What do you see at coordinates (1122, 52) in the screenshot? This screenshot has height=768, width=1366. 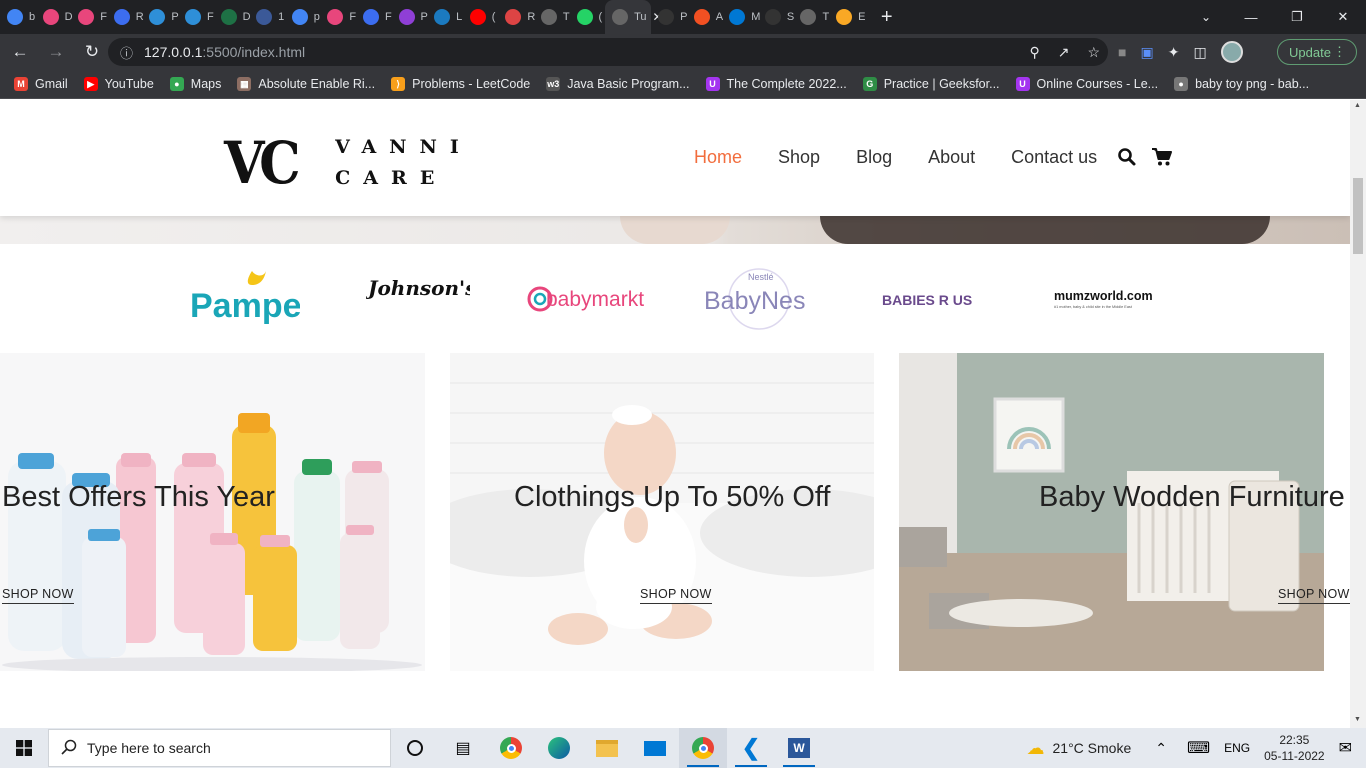 I see `extension-shield-icon: ■` at bounding box center [1122, 52].